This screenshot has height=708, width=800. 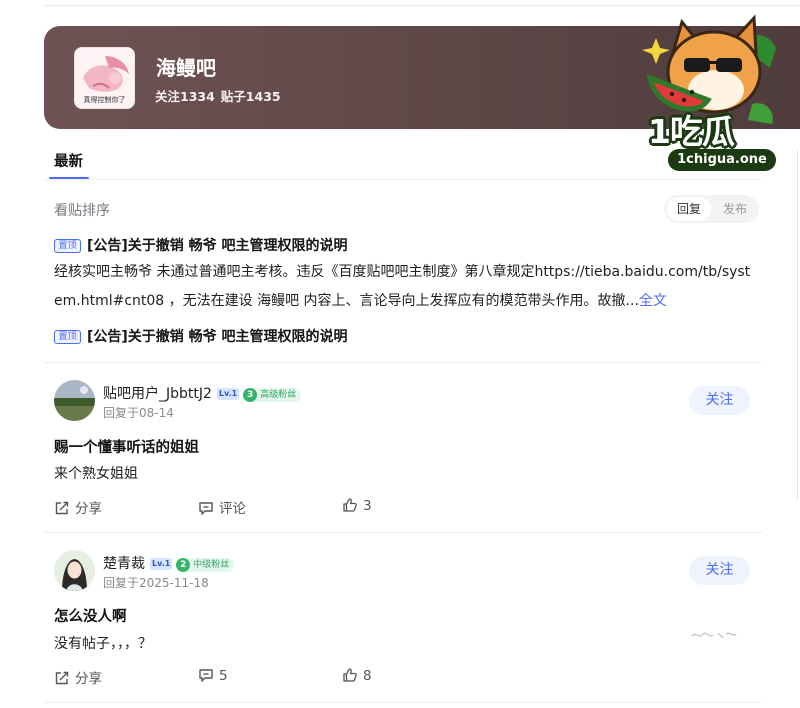 I want to click on like-count: 8, so click(x=367, y=676).